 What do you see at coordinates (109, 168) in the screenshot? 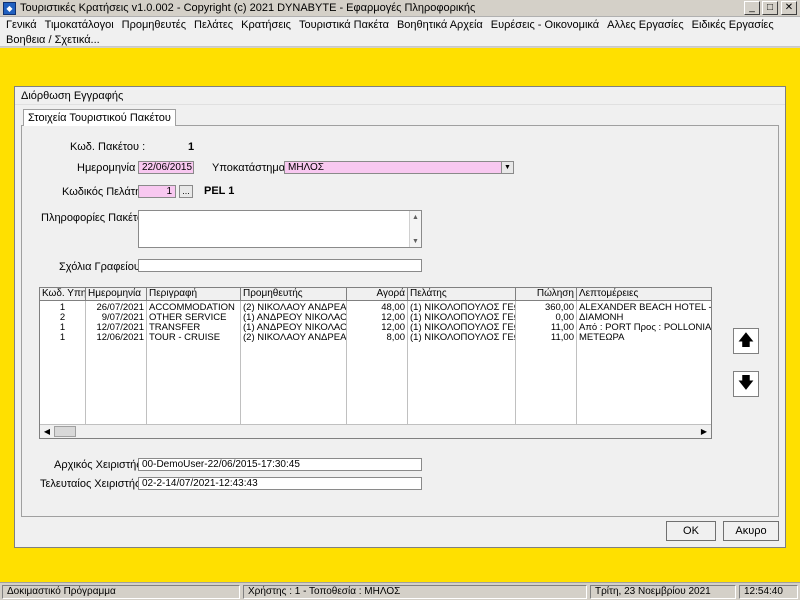
I see `date-label: Ημερομηνία :` at bounding box center [109, 168].